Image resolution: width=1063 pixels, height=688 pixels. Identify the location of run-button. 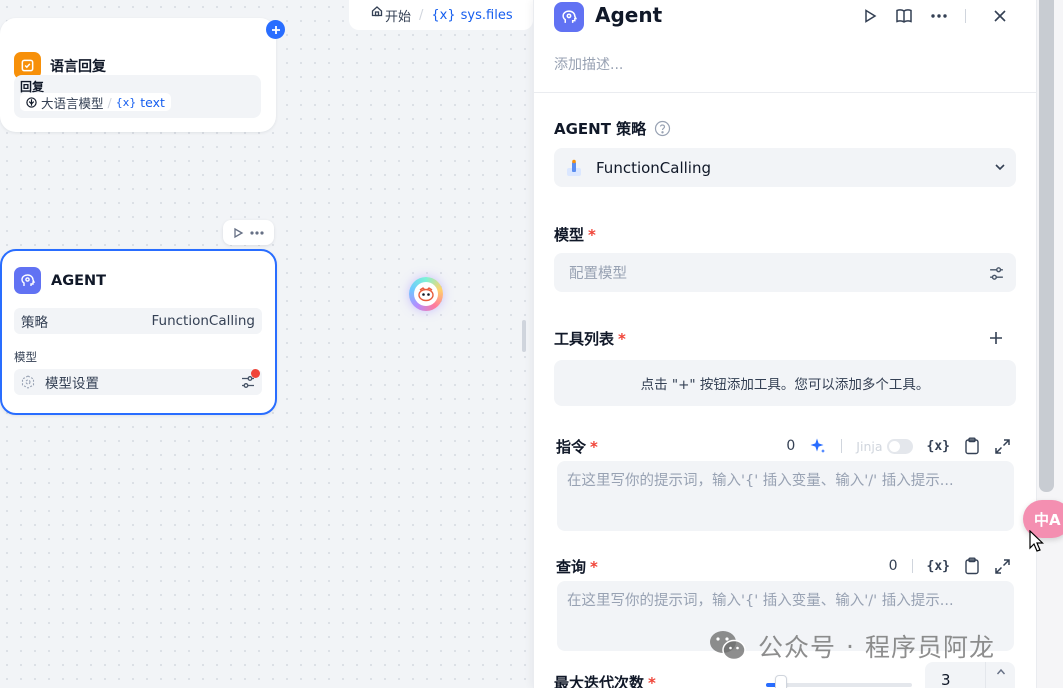
(870, 16).